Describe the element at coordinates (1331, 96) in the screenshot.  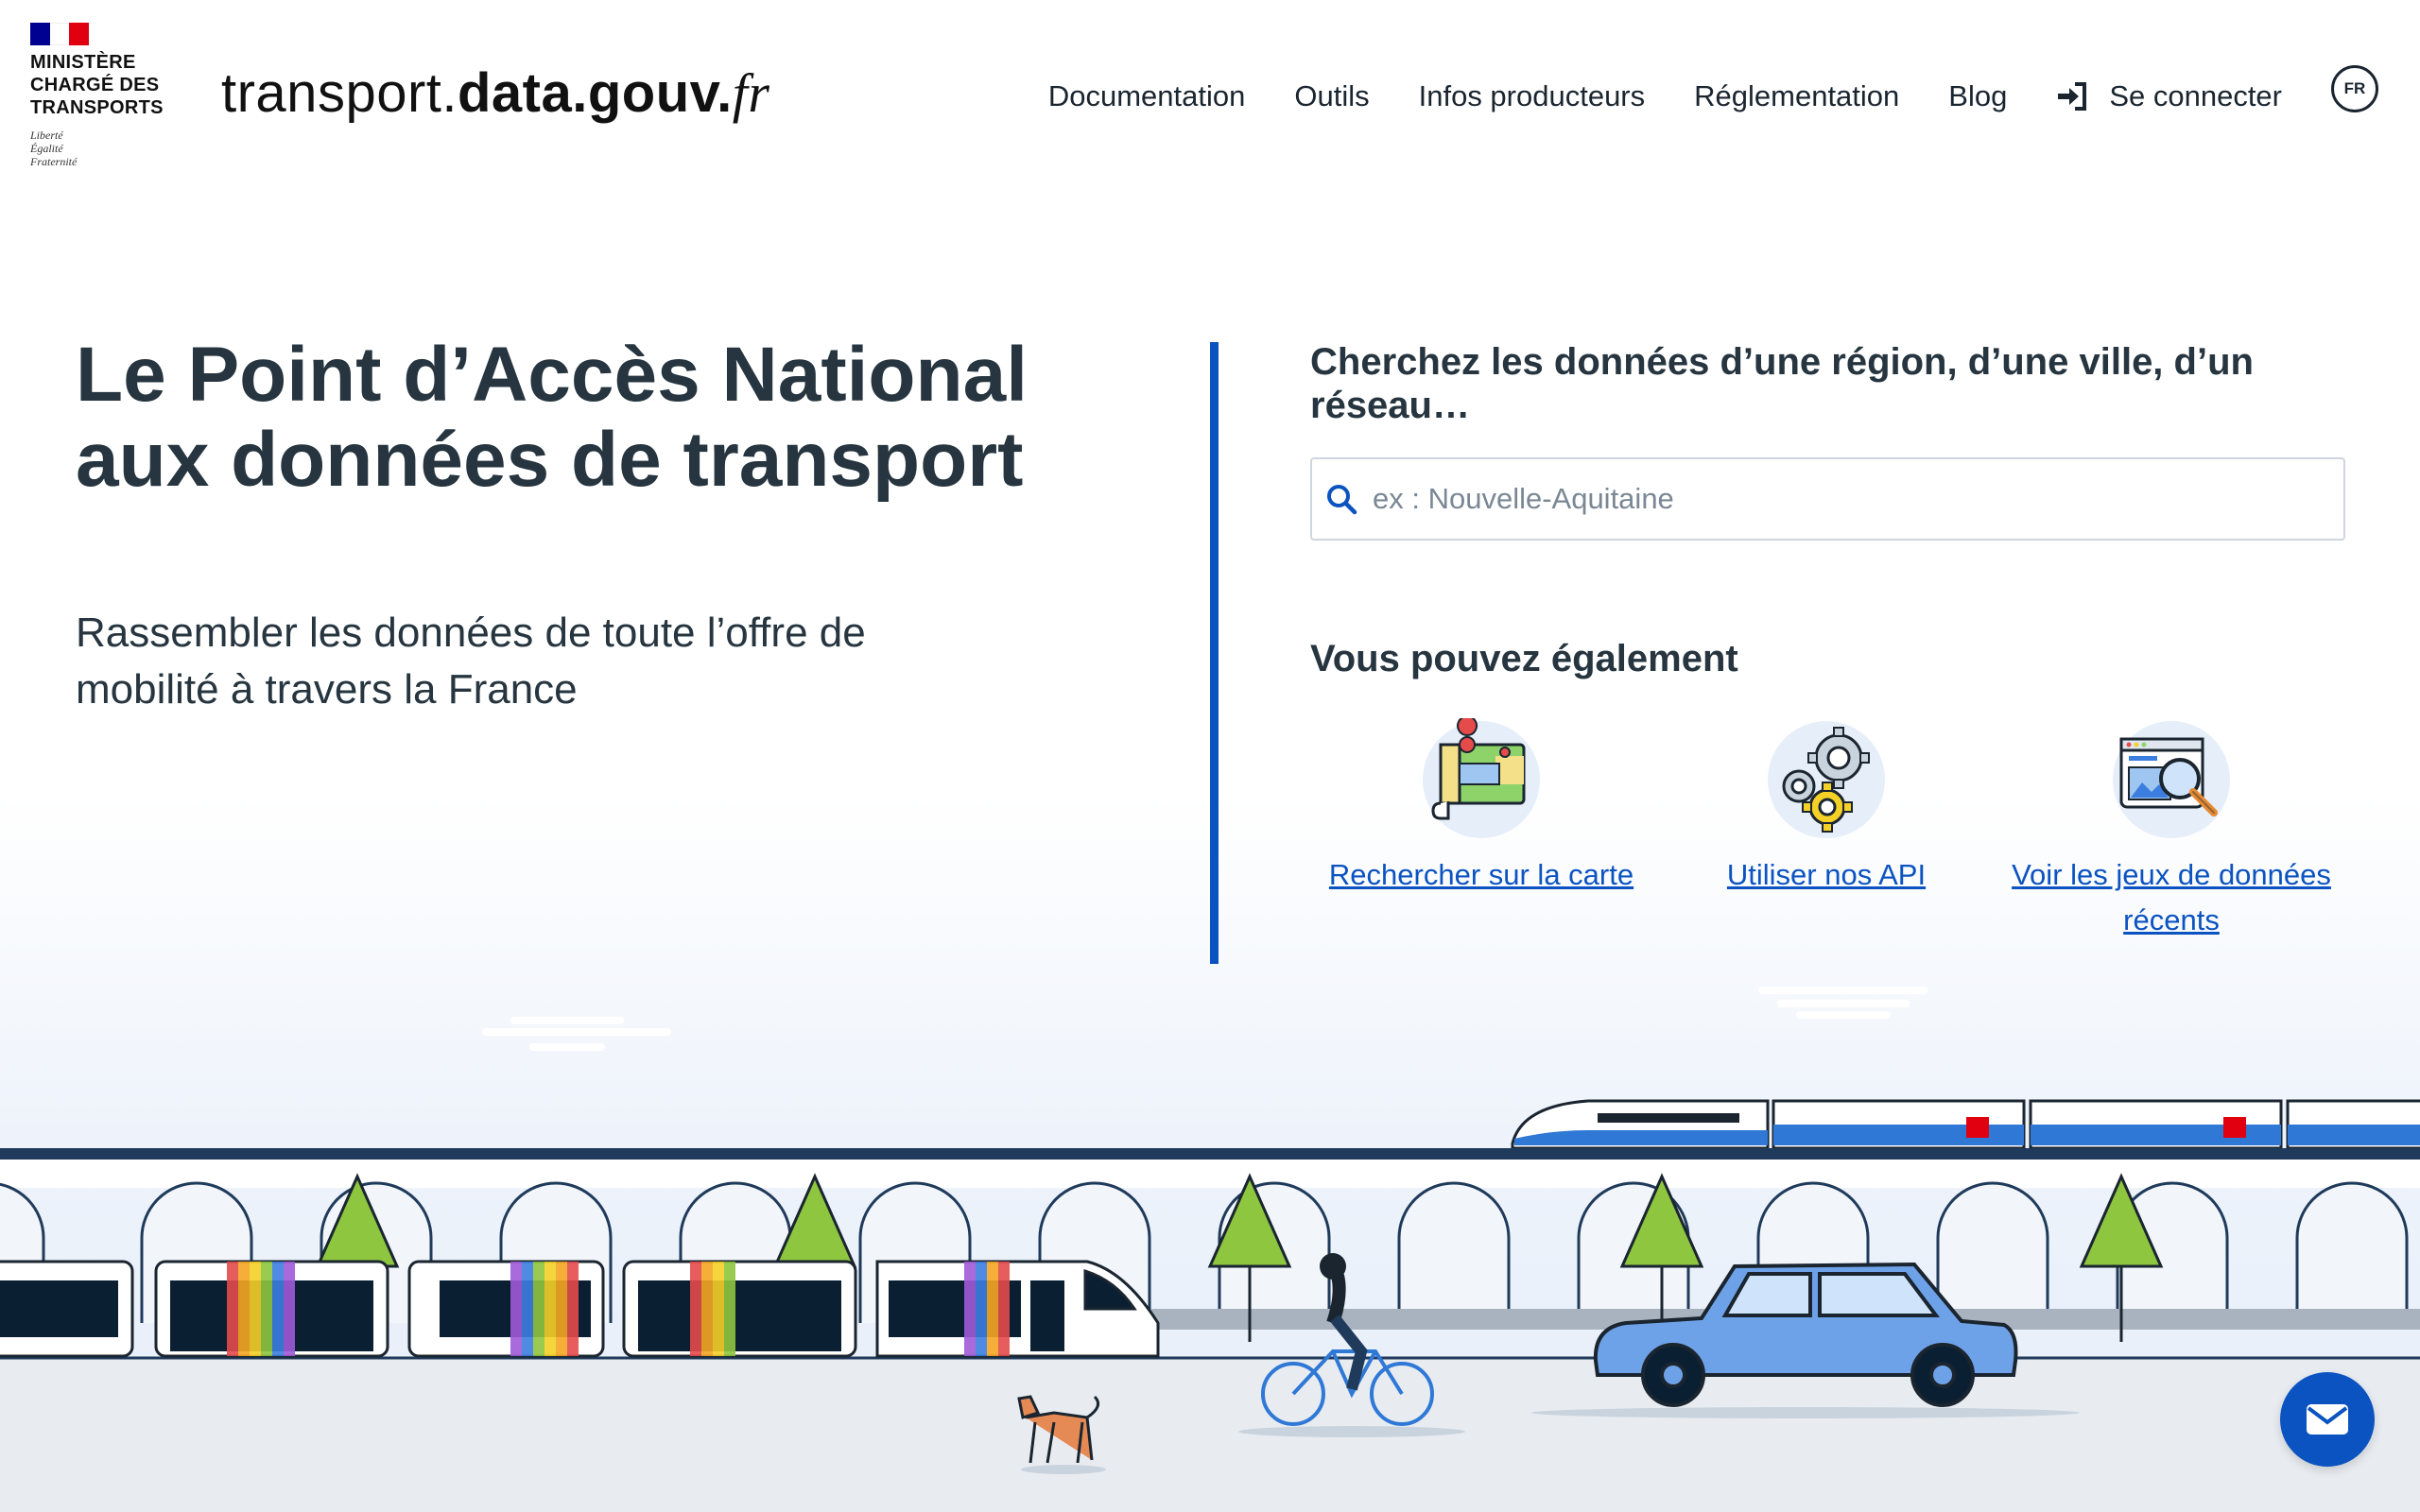
I see `nav-outils: Outils` at that location.